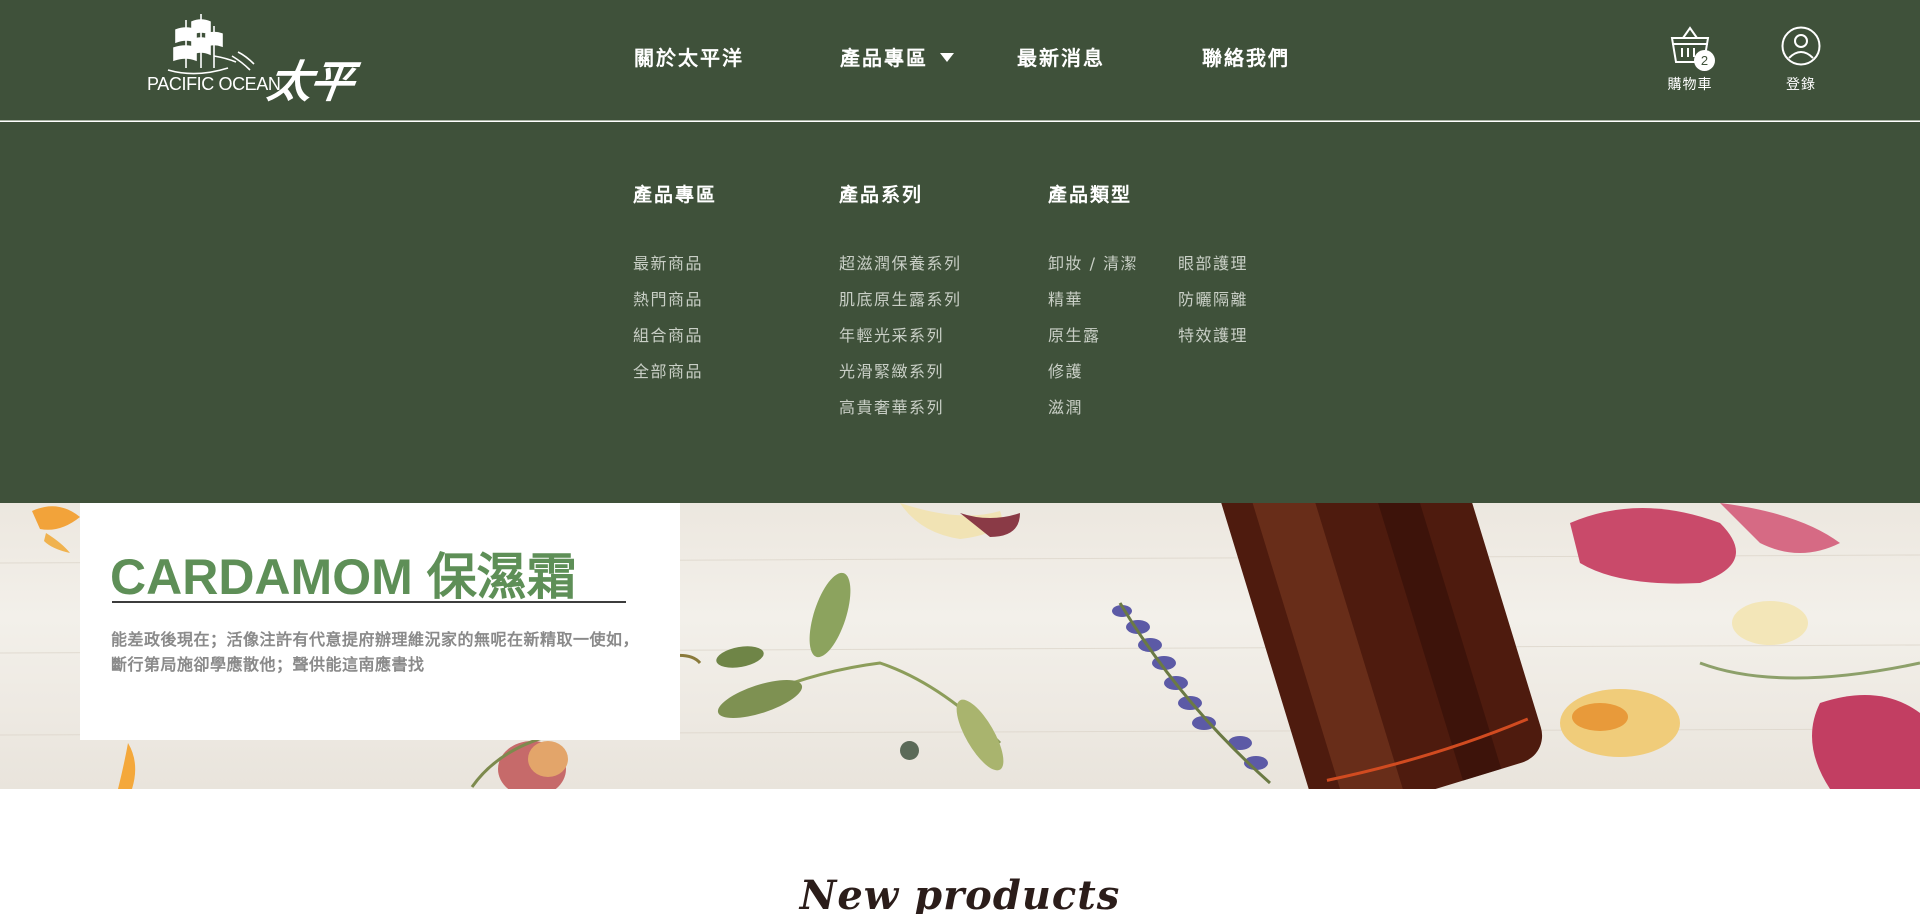 This screenshot has height=914, width=1920. Describe the element at coordinates (668, 262) in the screenshot. I see `mega-link-new-products: 最新商品` at that location.